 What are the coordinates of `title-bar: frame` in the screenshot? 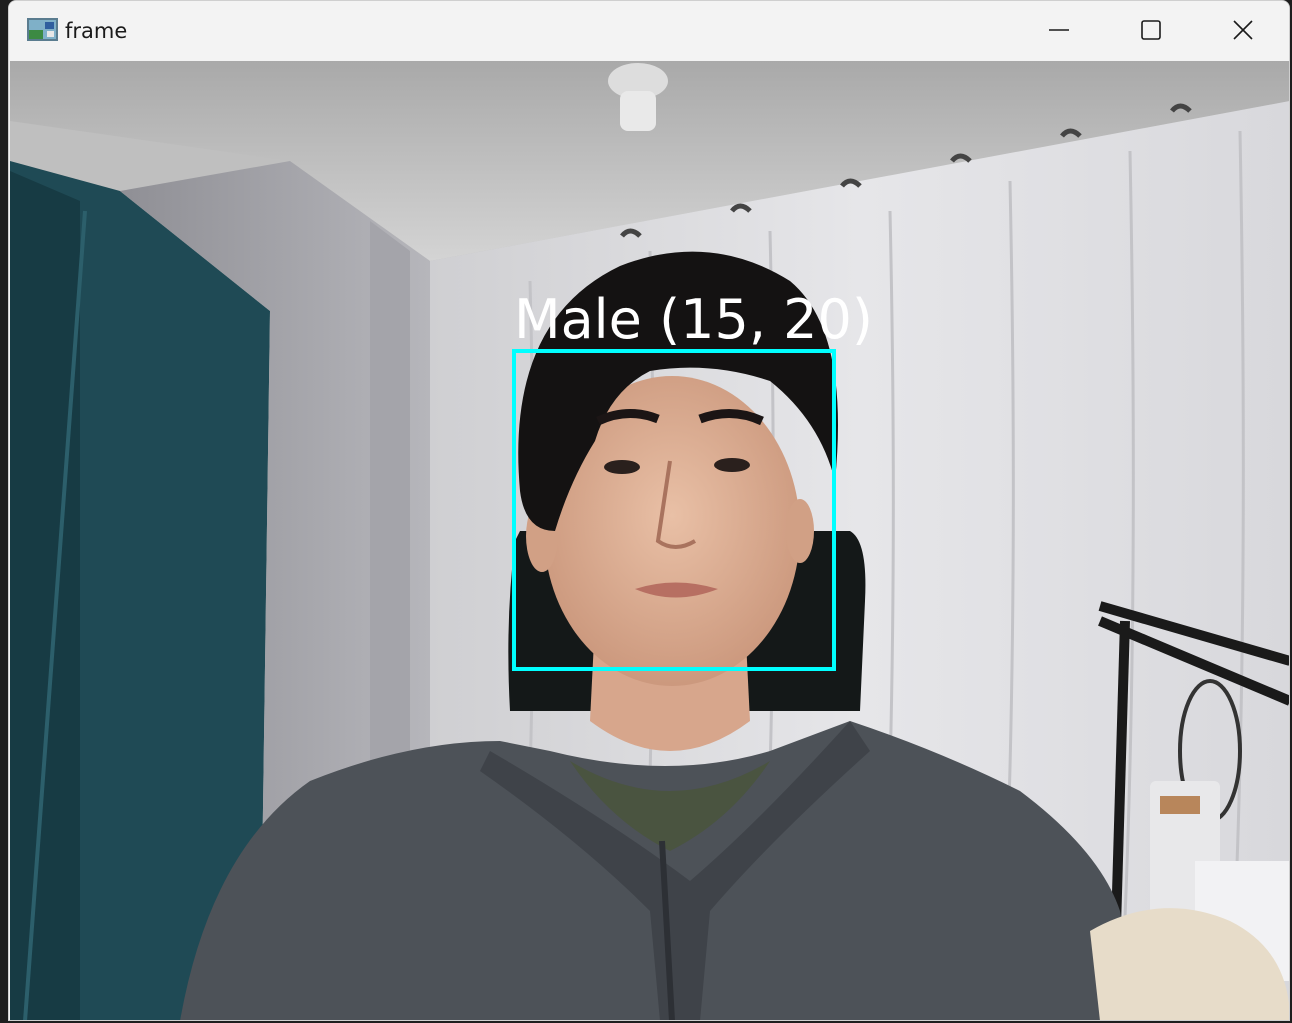 It's located at (649, 31).